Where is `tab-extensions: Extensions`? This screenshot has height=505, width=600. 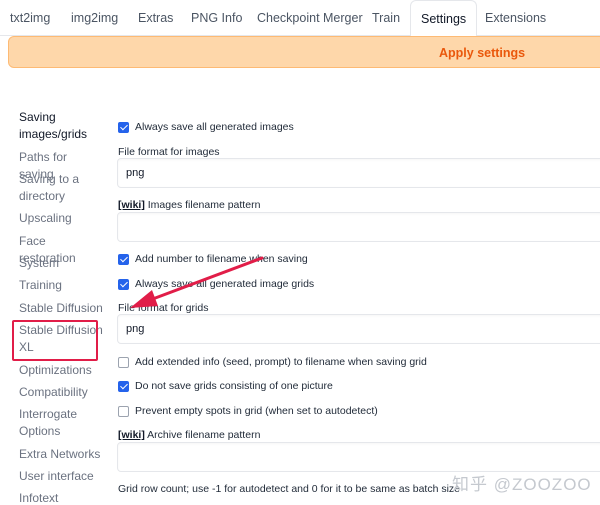 tab-extensions: Extensions is located at coordinates (515, 18).